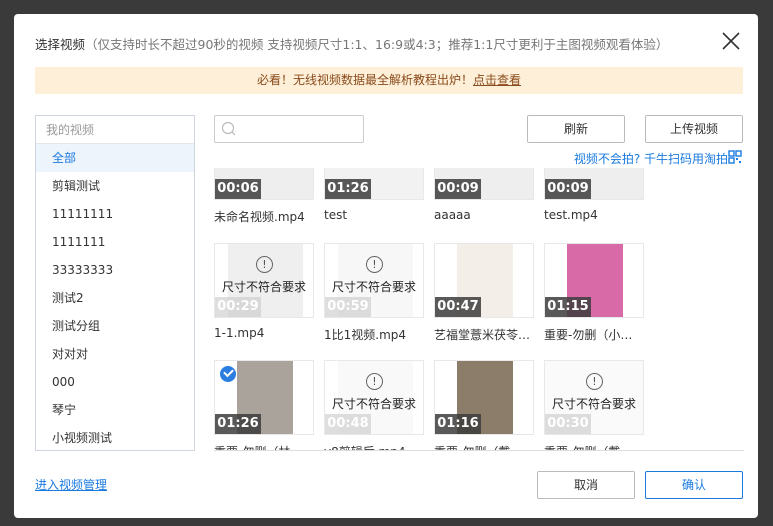  What do you see at coordinates (348, 424) in the screenshot?
I see `duration-badge: 00:48` at bounding box center [348, 424].